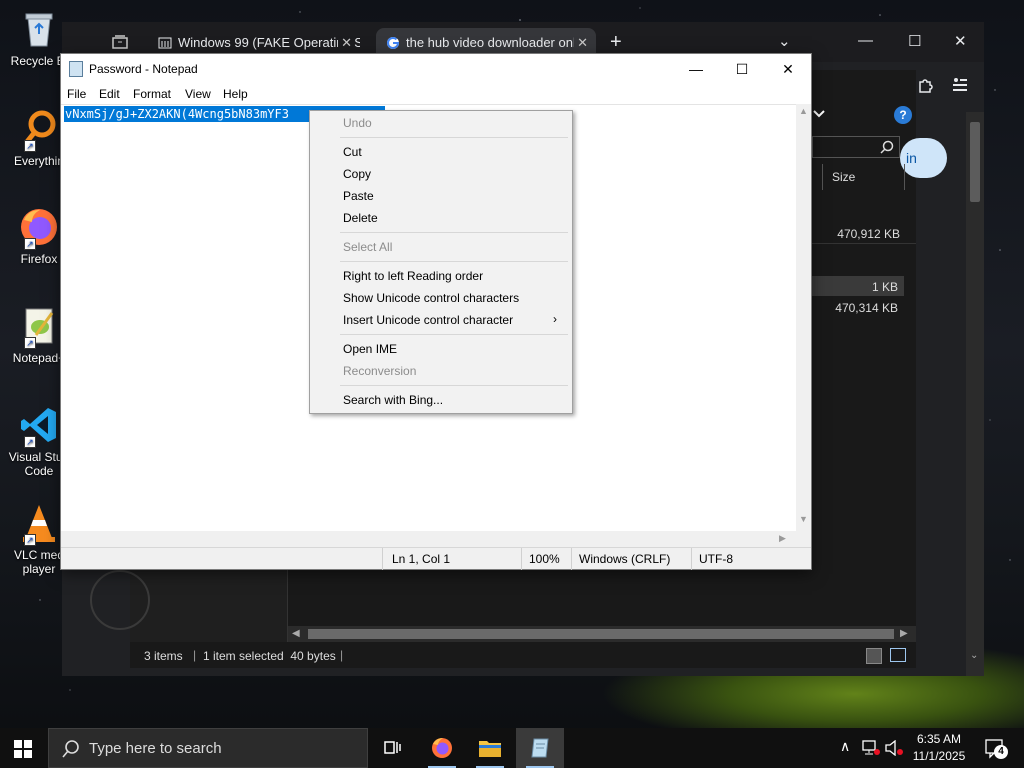 The image size is (1024, 768). I want to click on scroll-up-icon: ▲, so click(803, 111).